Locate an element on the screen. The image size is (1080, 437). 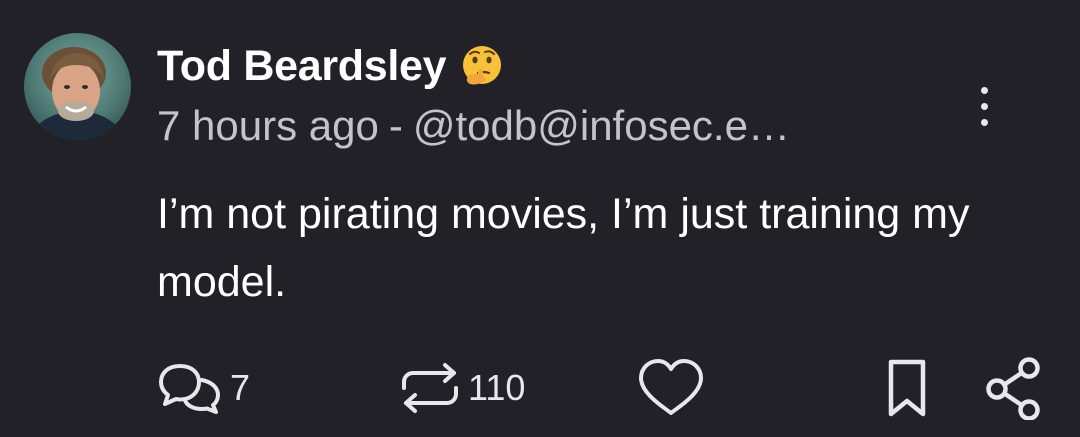
share-button is located at coordinates (1014, 388).